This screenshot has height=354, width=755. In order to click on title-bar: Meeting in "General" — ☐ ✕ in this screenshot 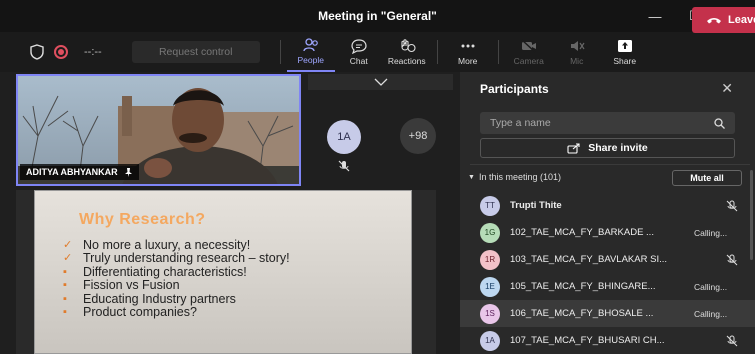, I will do `click(377, 16)`.